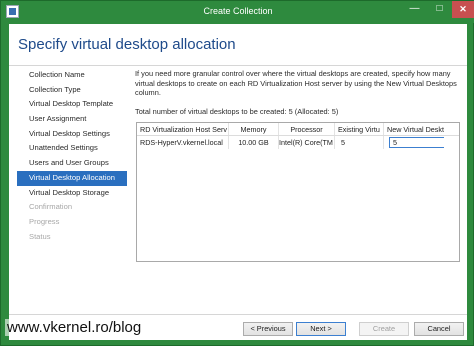 The image size is (474, 346). I want to click on nav-item-confirmation: Confirmation, so click(51, 207).